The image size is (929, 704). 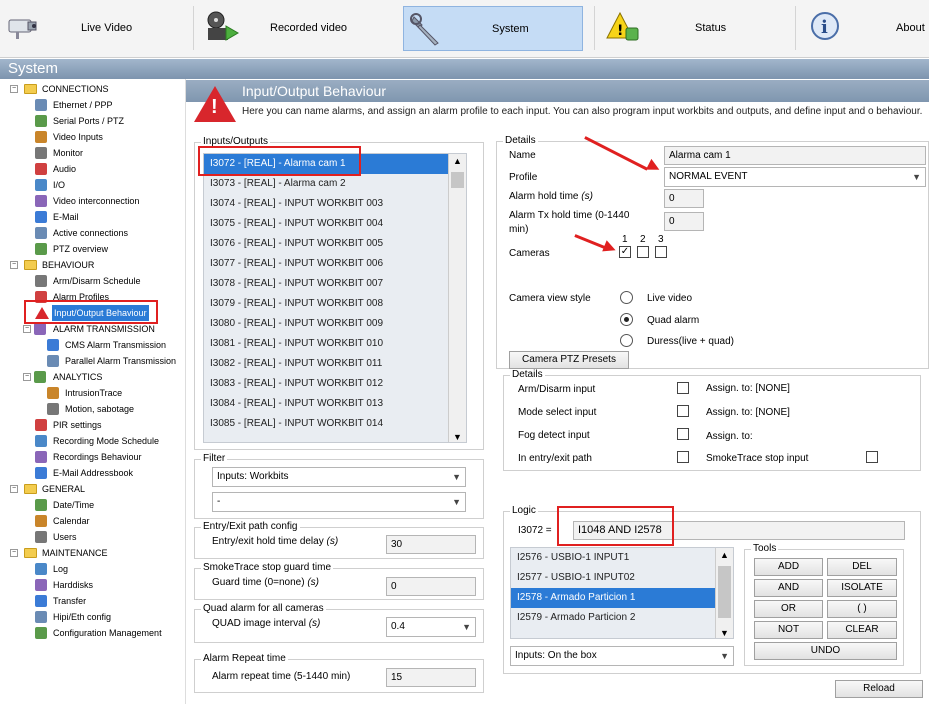 What do you see at coordinates (614, 598) in the screenshot?
I see `logic-list-item: I2578 - Armado Particion 1` at bounding box center [614, 598].